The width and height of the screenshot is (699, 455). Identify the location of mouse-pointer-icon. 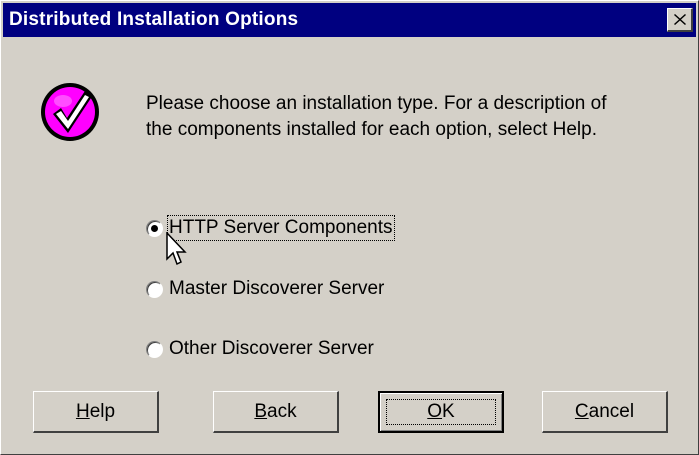
(176, 249).